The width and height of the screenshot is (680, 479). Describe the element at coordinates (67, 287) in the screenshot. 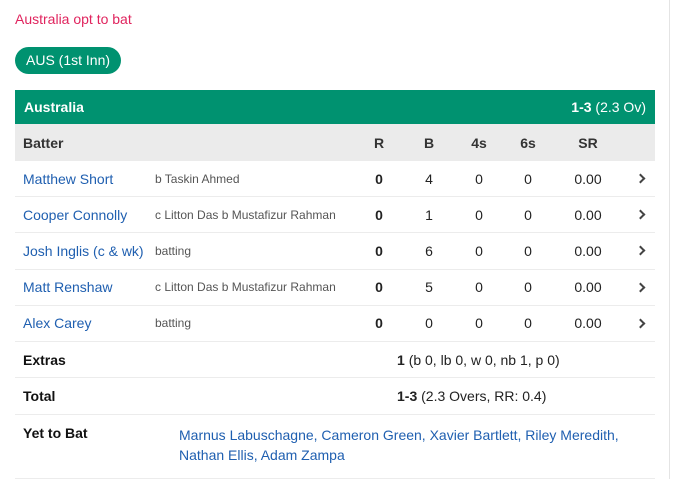

I see `batter-name-link: Matt Renshaw` at that location.